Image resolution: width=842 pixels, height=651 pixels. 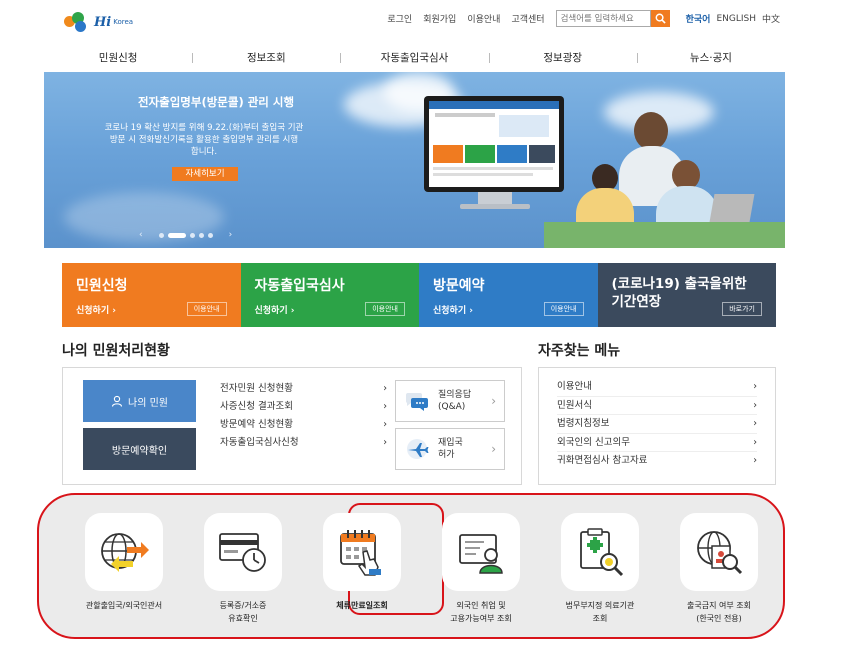 I want to click on lang-korean: 한국어, so click(x=698, y=18).